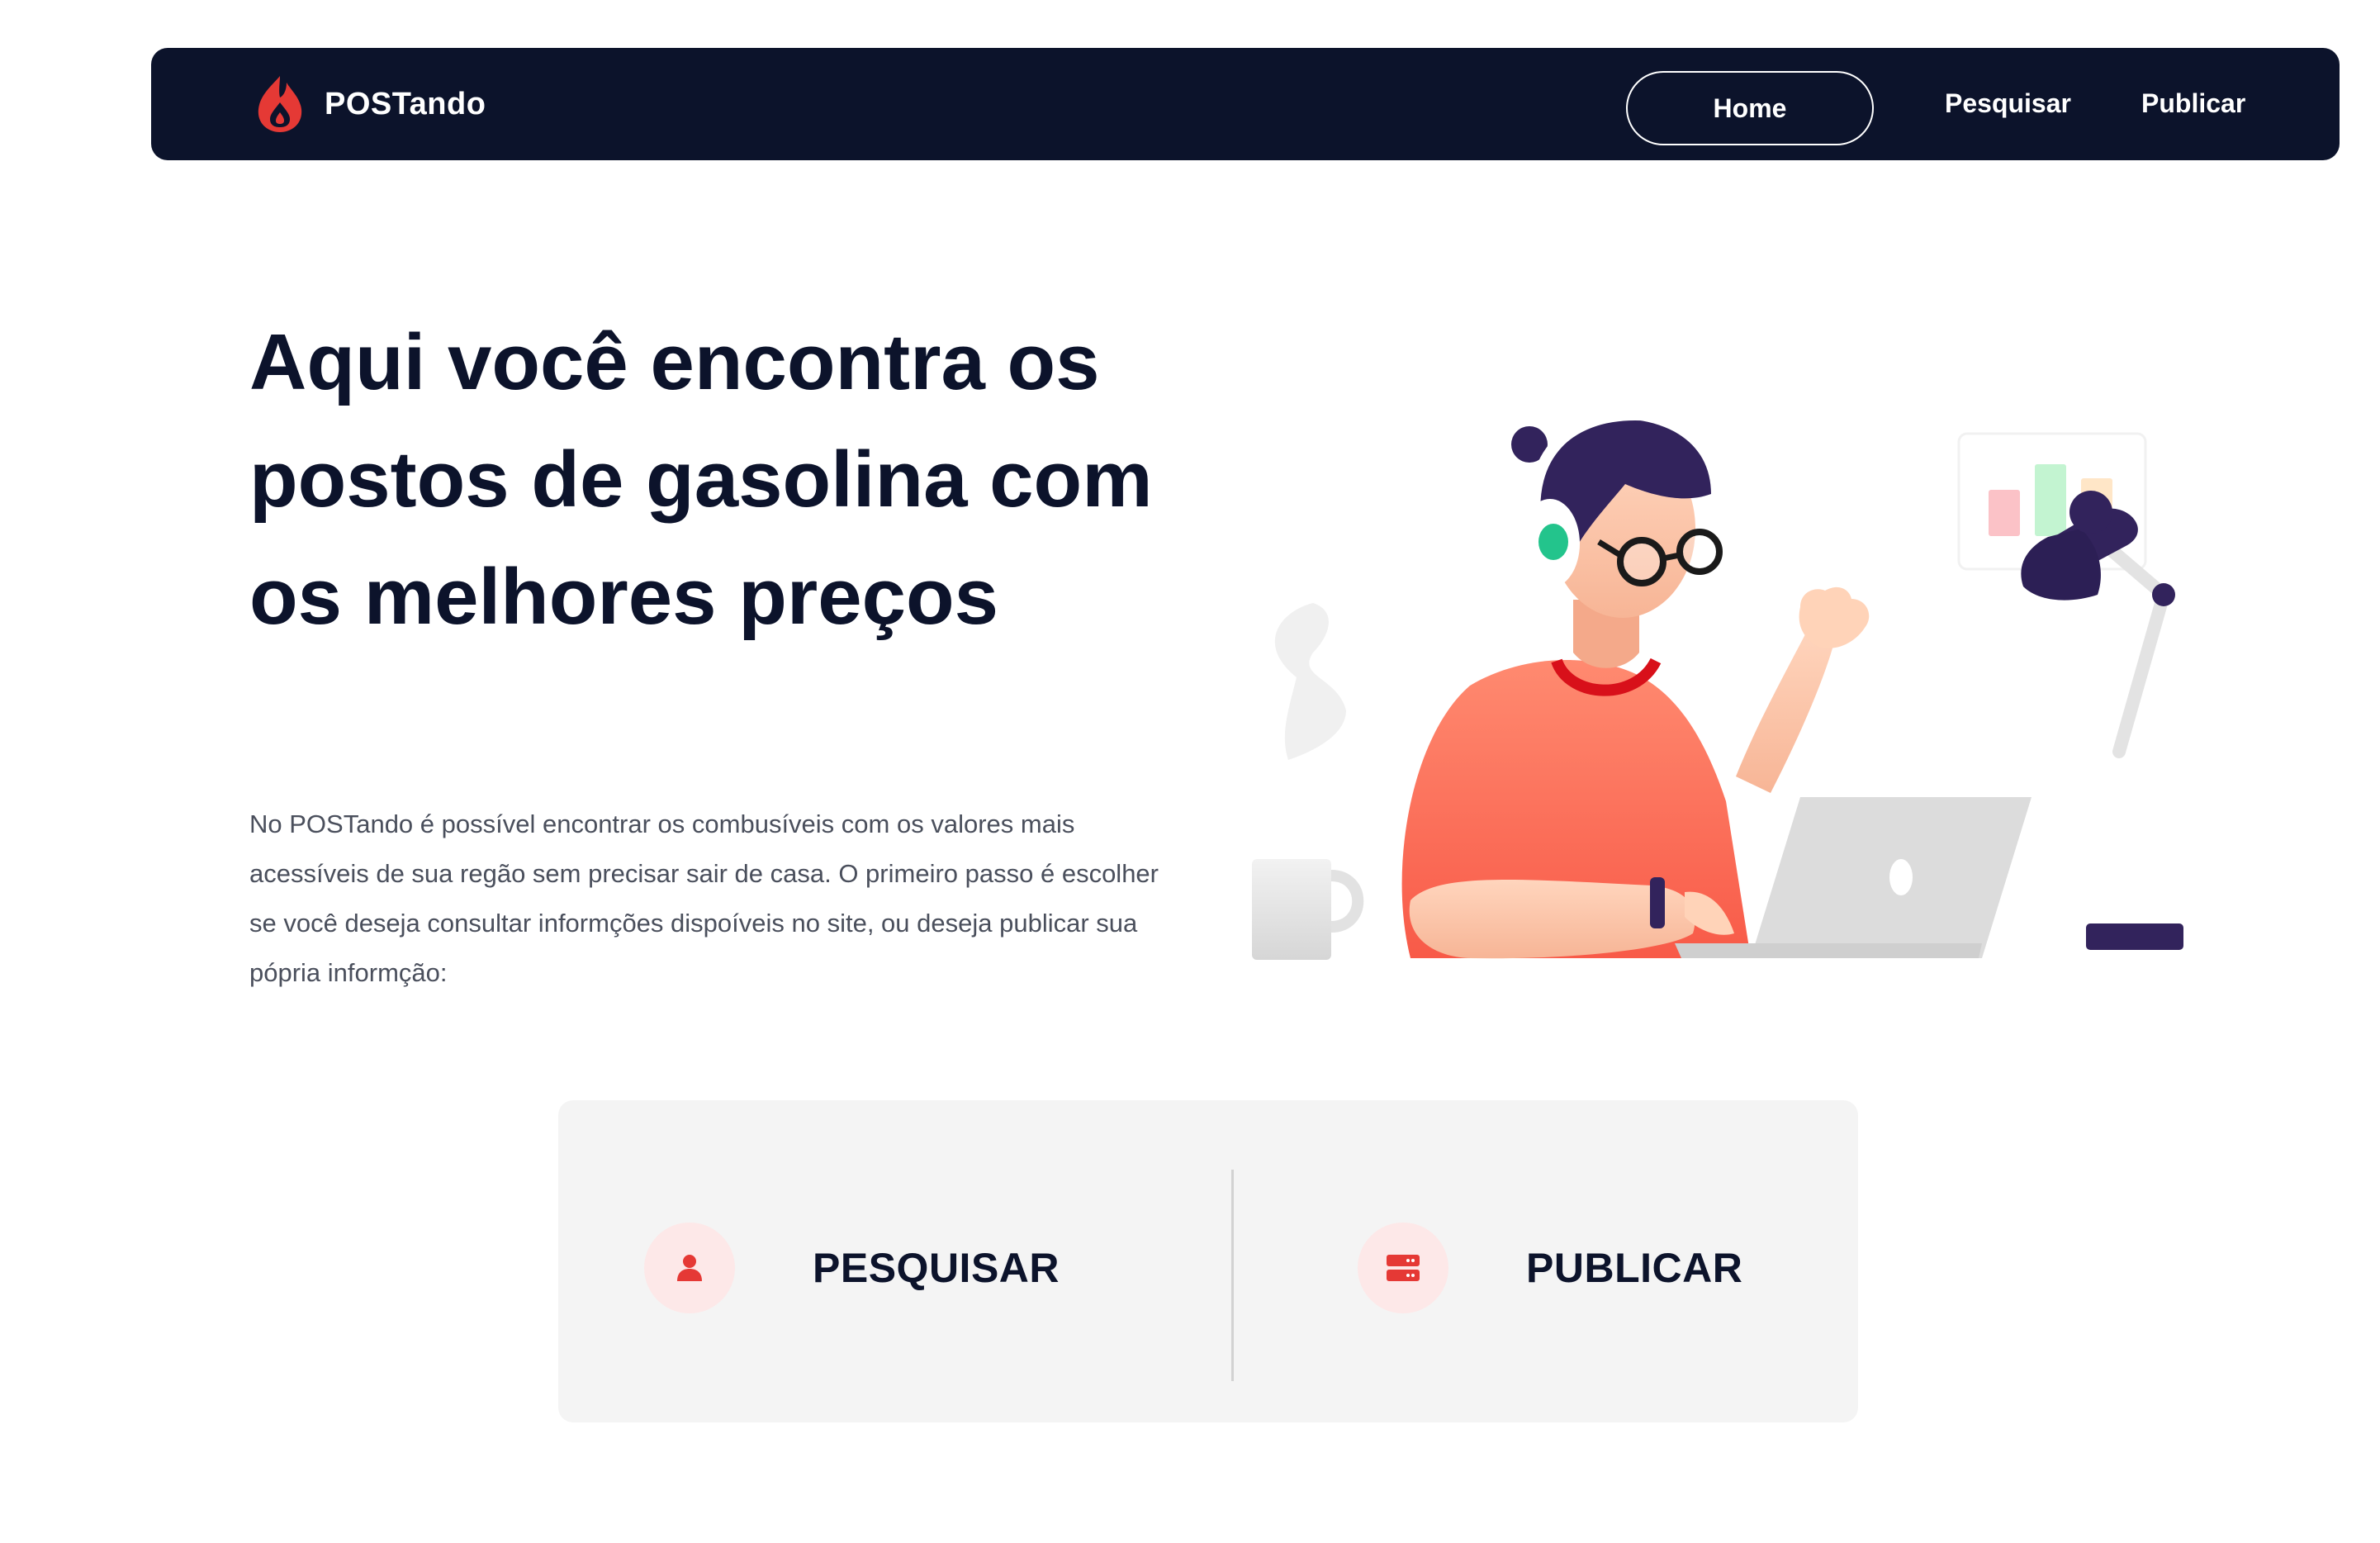 This screenshot has height=1543, width=2380. I want to click on publicar-action-button: PUBLICAR, so click(1550, 1268).